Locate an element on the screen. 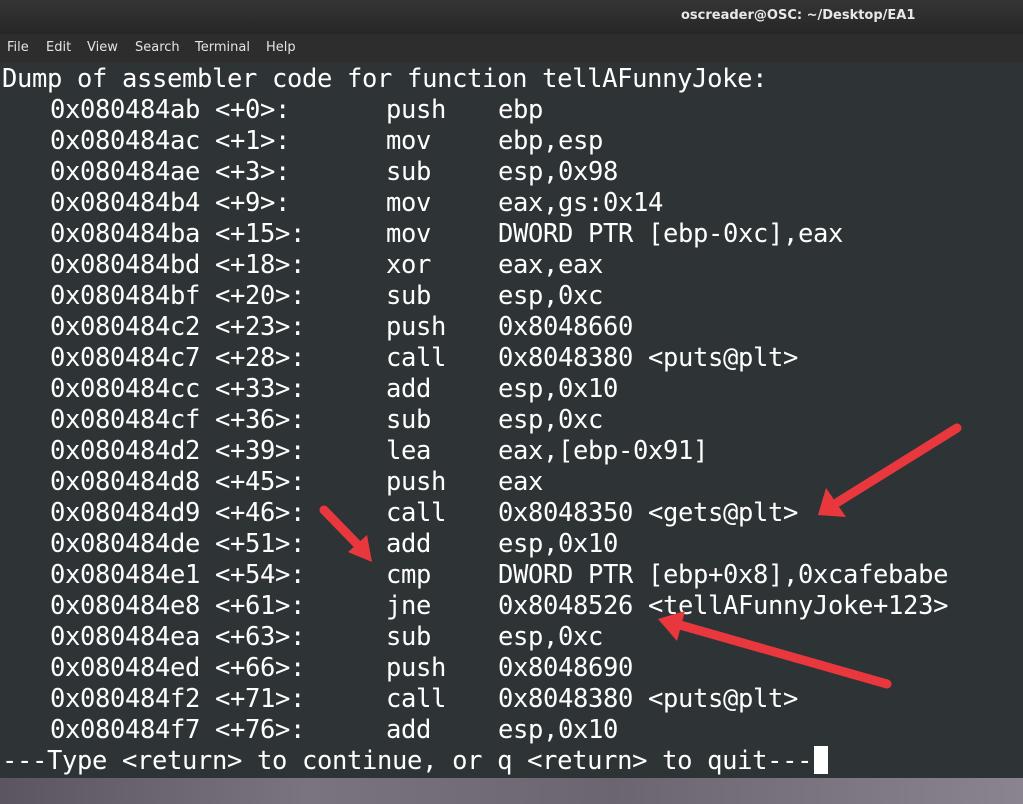 This screenshot has height=804, width=1023. instruction-address: 0x080484de <+51>: is located at coordinates (178, 544).